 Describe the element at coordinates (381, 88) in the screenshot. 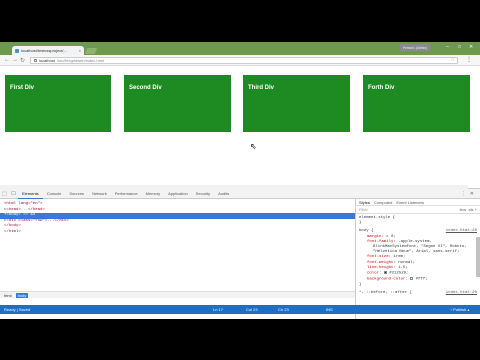

I see `box-label: Forth Div` at that location.